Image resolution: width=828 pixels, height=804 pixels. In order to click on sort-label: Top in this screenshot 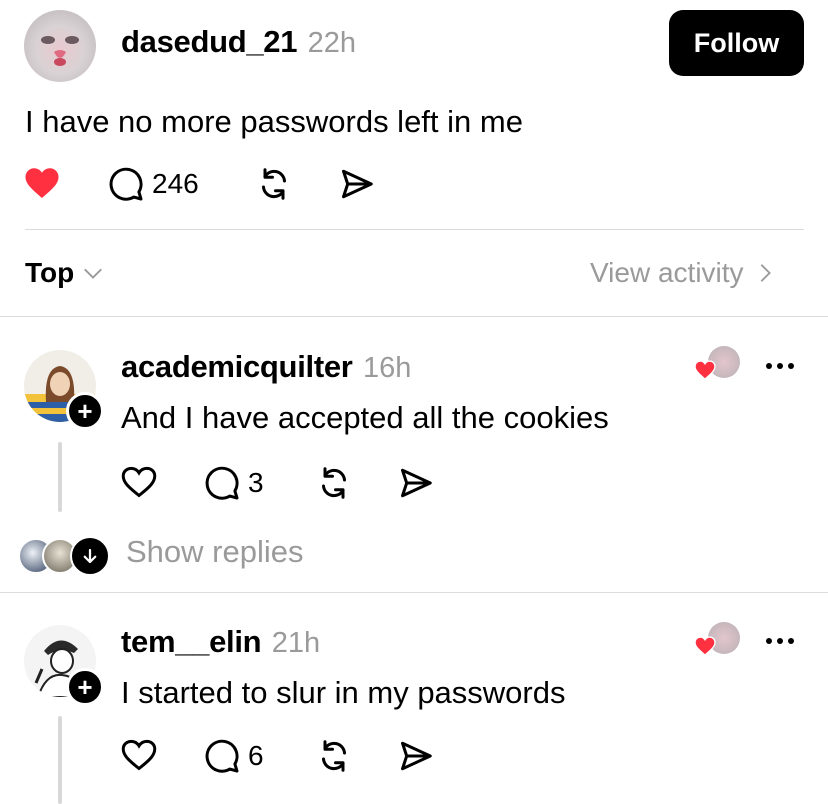, I will do `click(50, 272)`.